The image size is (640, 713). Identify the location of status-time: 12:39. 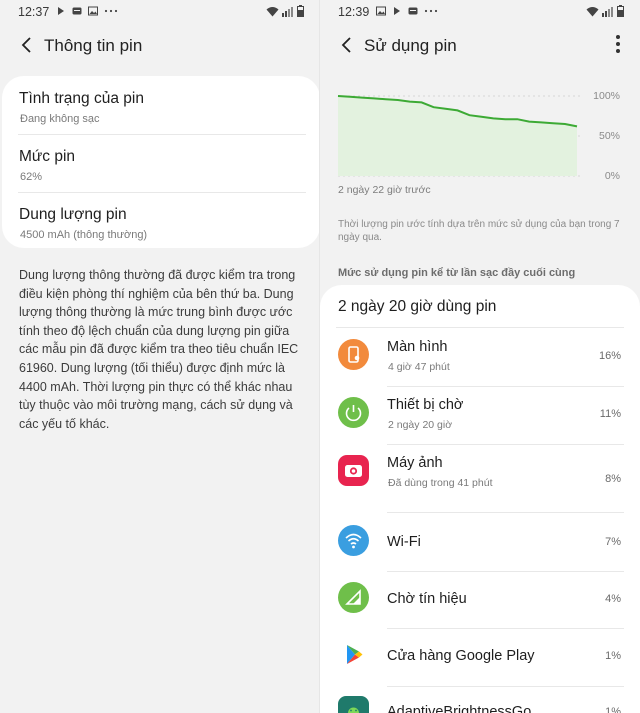
(354, 12).